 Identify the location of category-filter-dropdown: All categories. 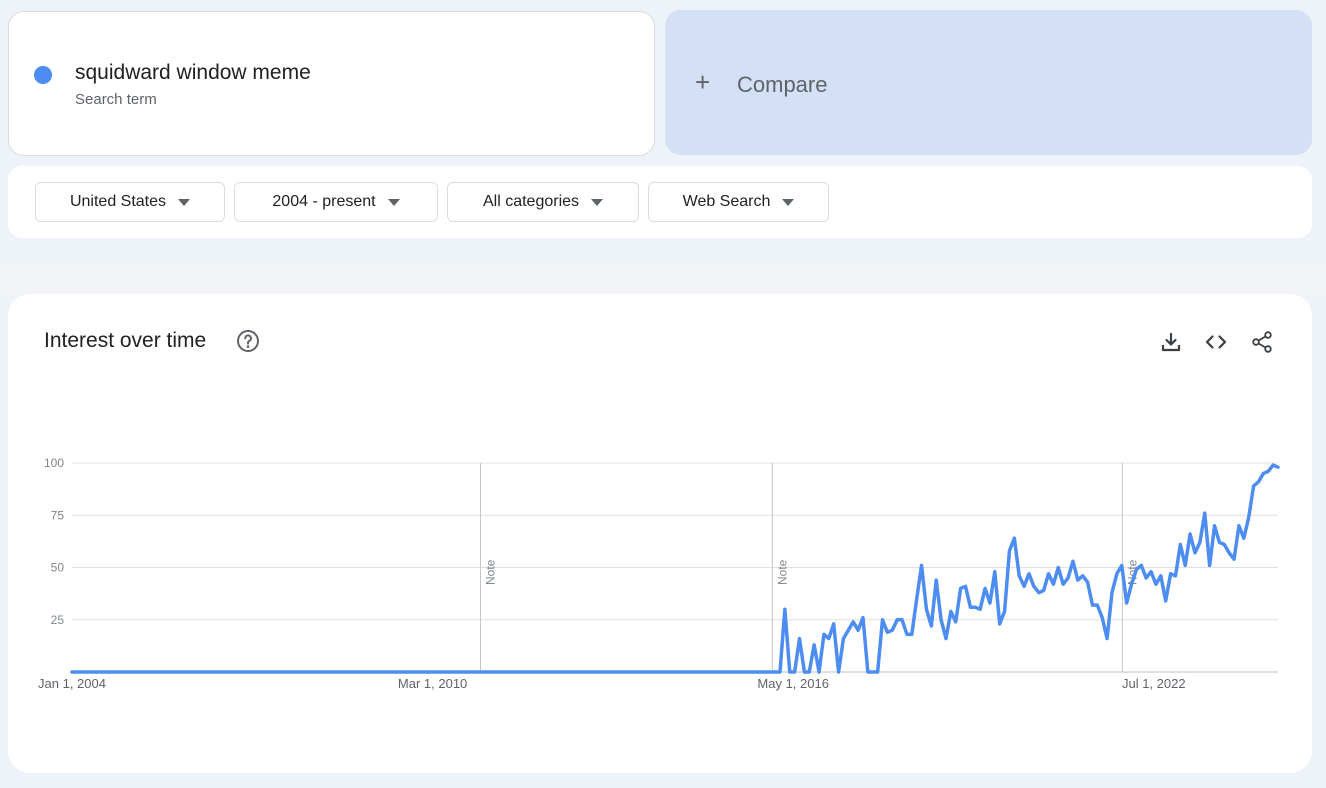
(543, 202).